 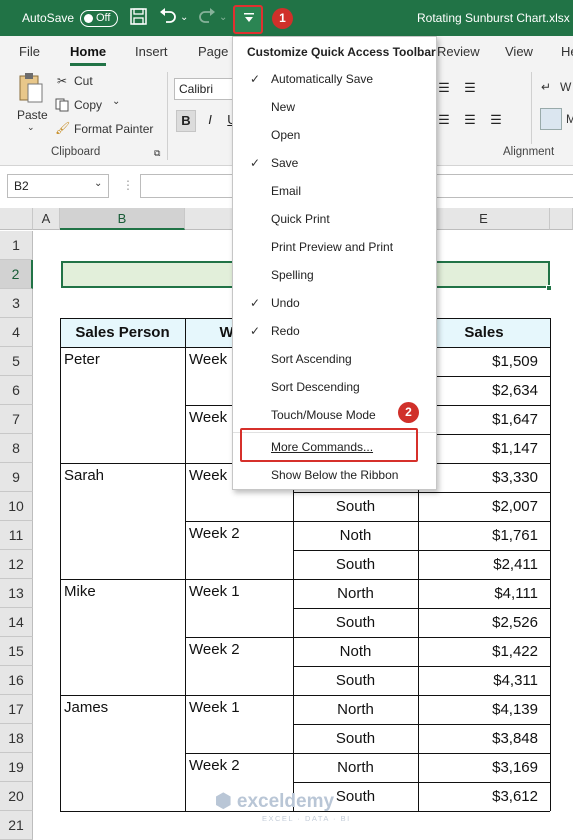 I want to click on menu-item: Quick Print, so click(x=300, y=219).